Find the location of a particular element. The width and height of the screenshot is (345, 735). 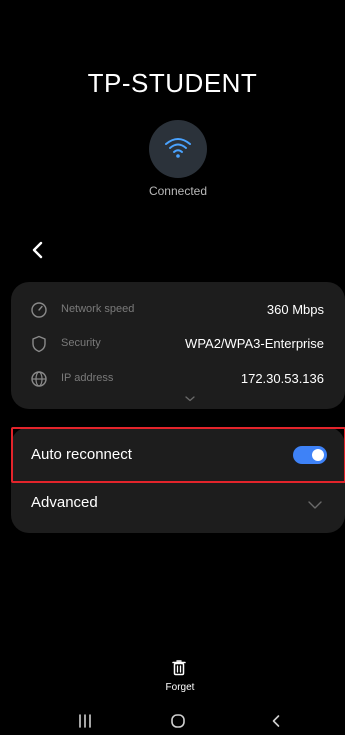

auto-reconnect-label: Auto reconnect is located at coordinates (81, 454).